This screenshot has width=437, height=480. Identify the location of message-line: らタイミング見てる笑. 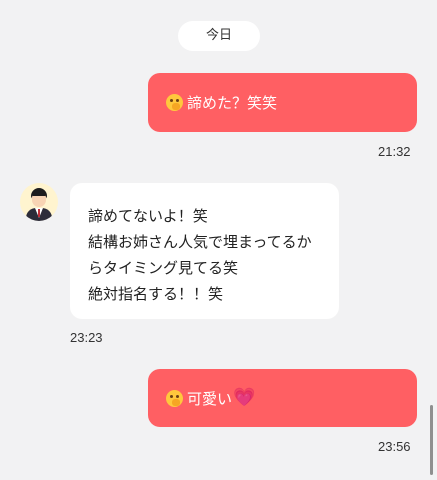
(163, 268).